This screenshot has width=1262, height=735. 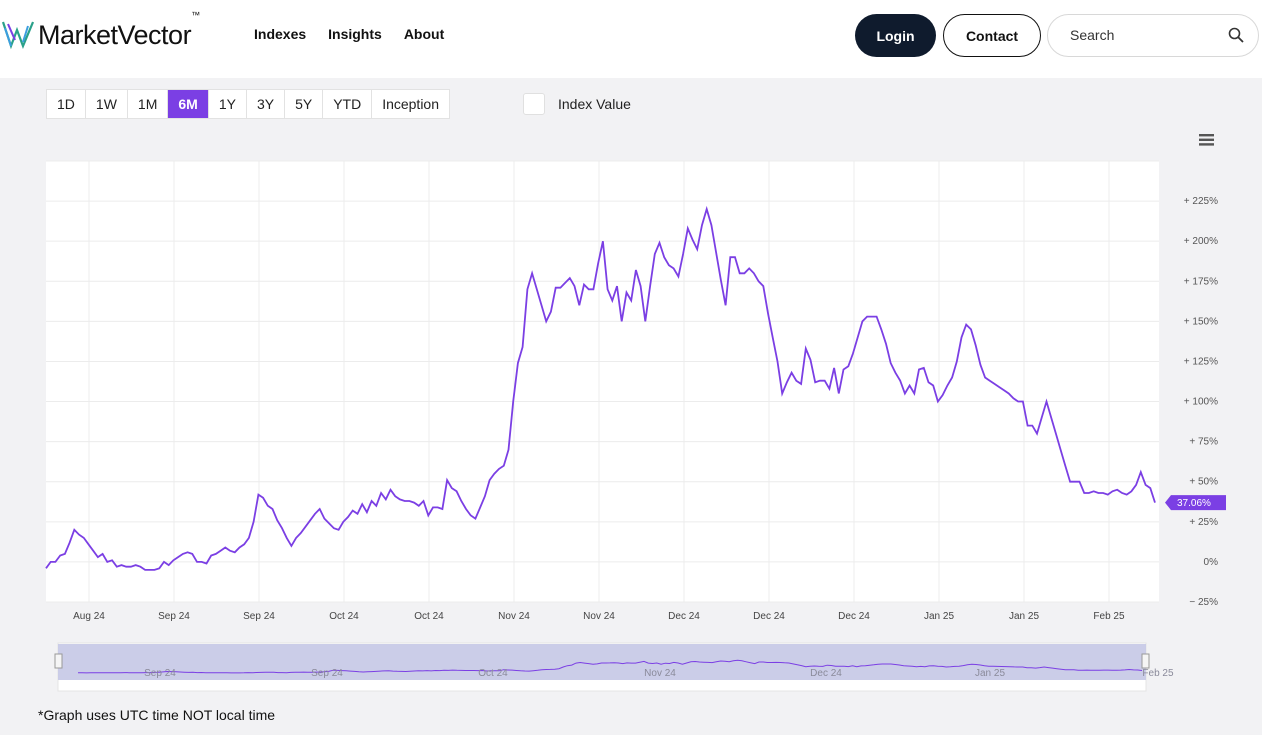 What do you see at coordinates (660, 673) in the screenshot?
I see `navigator-tick-label: Nov 24` at bounding box center [660, 673].